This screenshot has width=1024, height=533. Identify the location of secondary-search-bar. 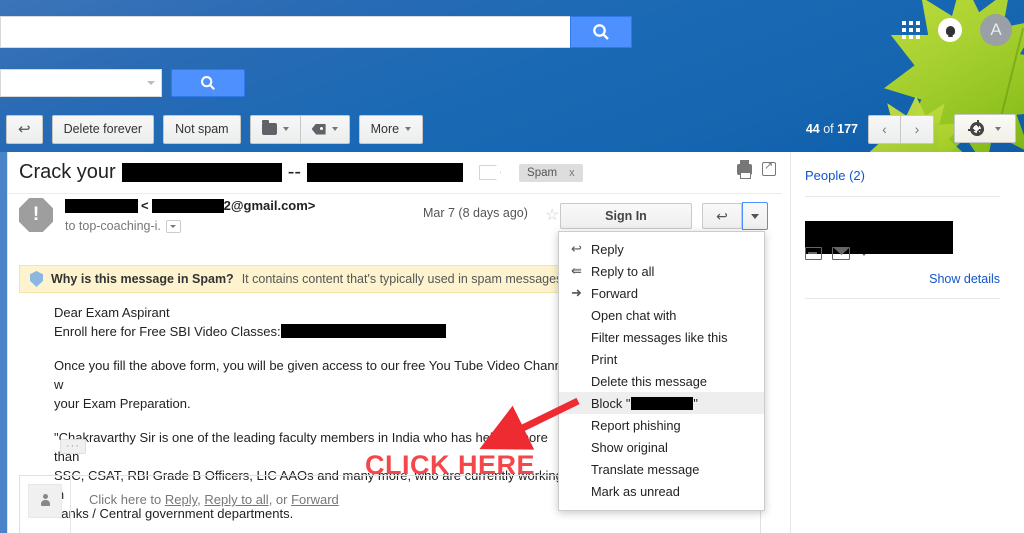
(122, 83).